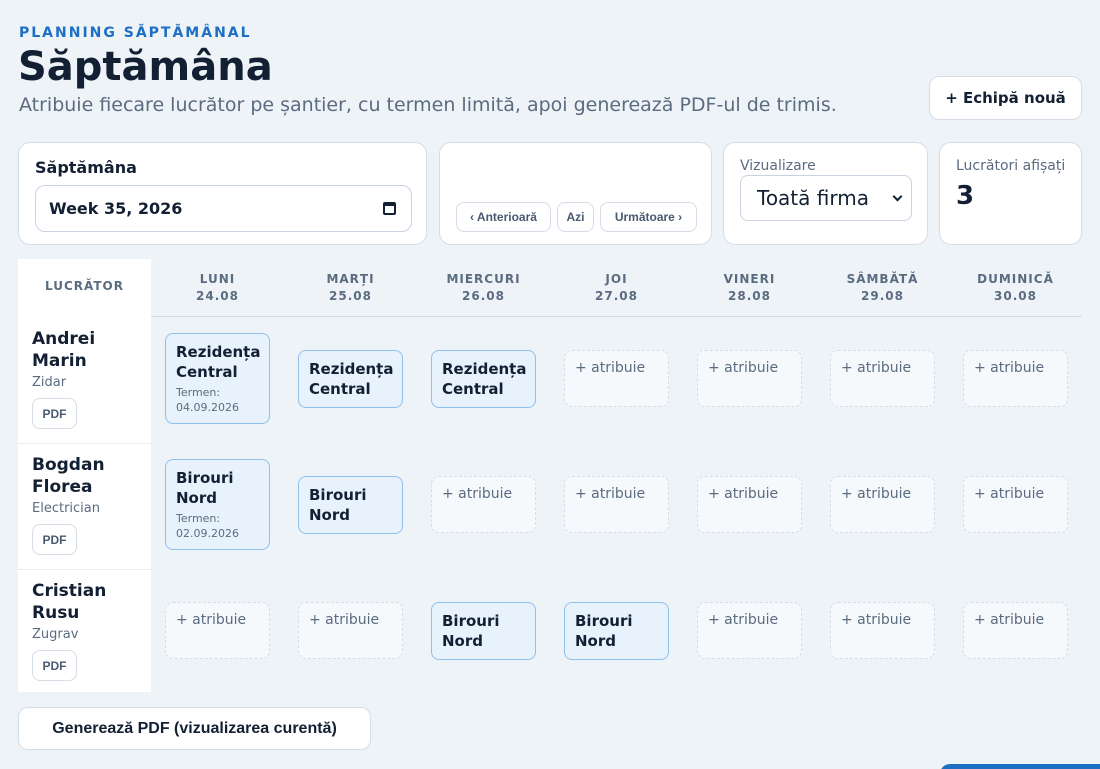  I want to click on day-header: VINERI 28.08, so click(749, 288).